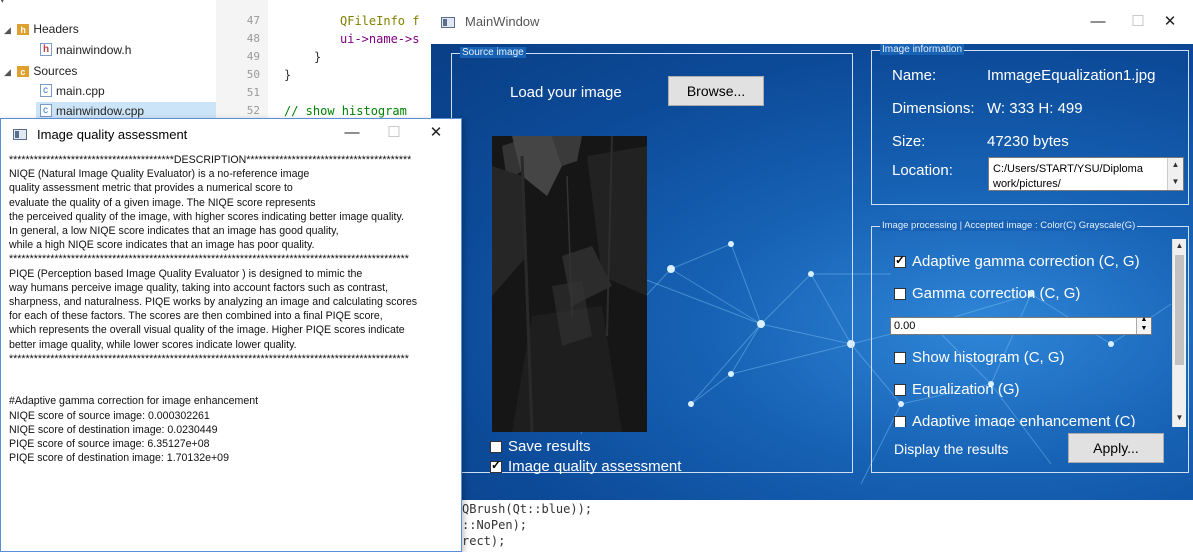 The width and height of the screenshot is (1193, 552). Describe the element at coordinates (253, 56) in the screenshot. I see `line-number: 49` at that location.